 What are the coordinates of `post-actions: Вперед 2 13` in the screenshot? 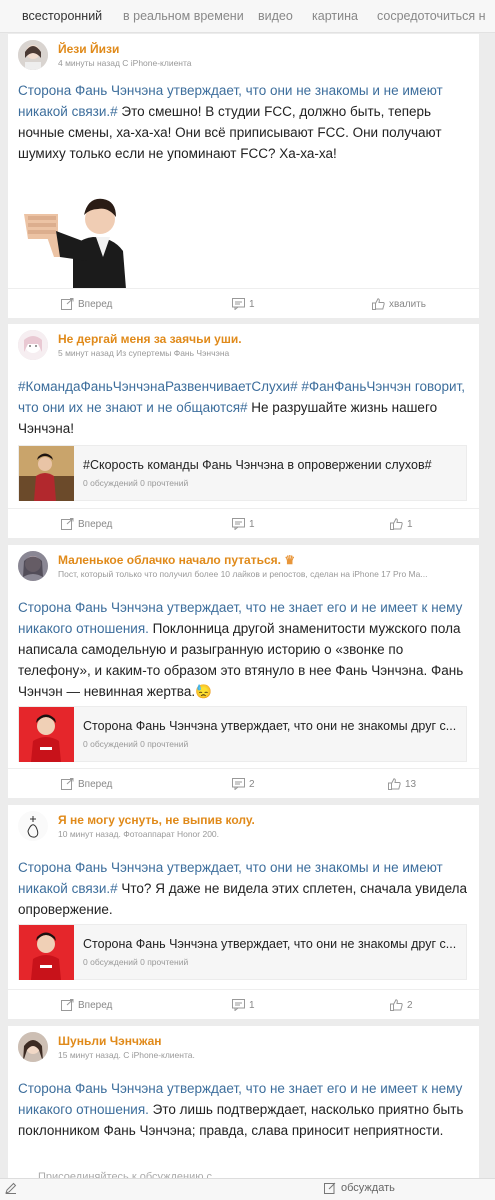 It's located at (243, 783).